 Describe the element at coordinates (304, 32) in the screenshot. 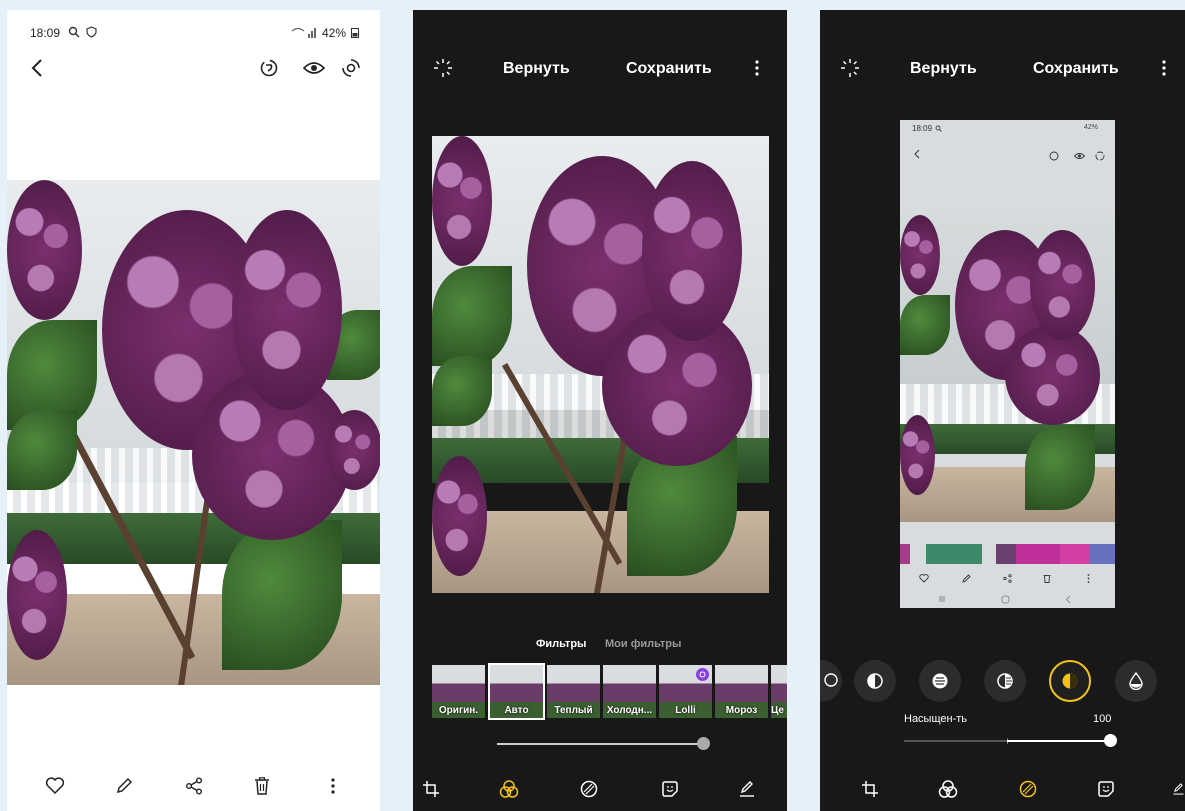

I see `signal-icon` at that location.